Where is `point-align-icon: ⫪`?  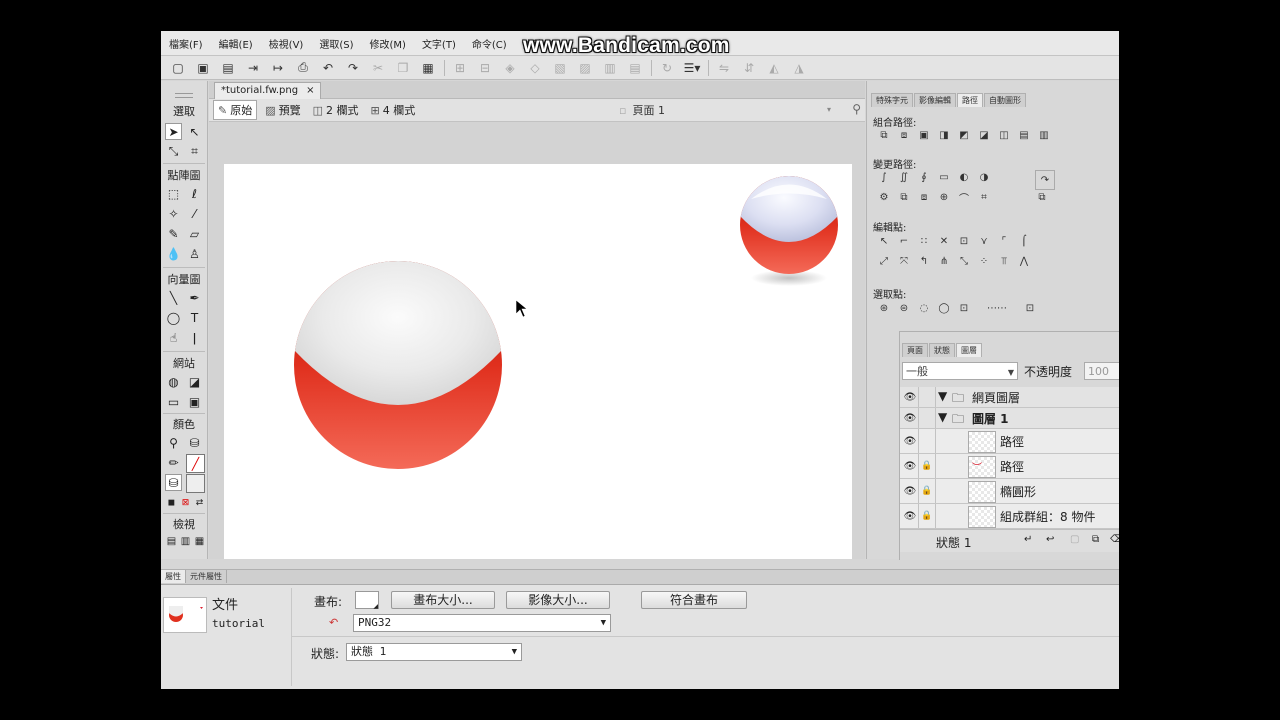
point-align-icon: ⫪ is located at coordinates (1004, 261).